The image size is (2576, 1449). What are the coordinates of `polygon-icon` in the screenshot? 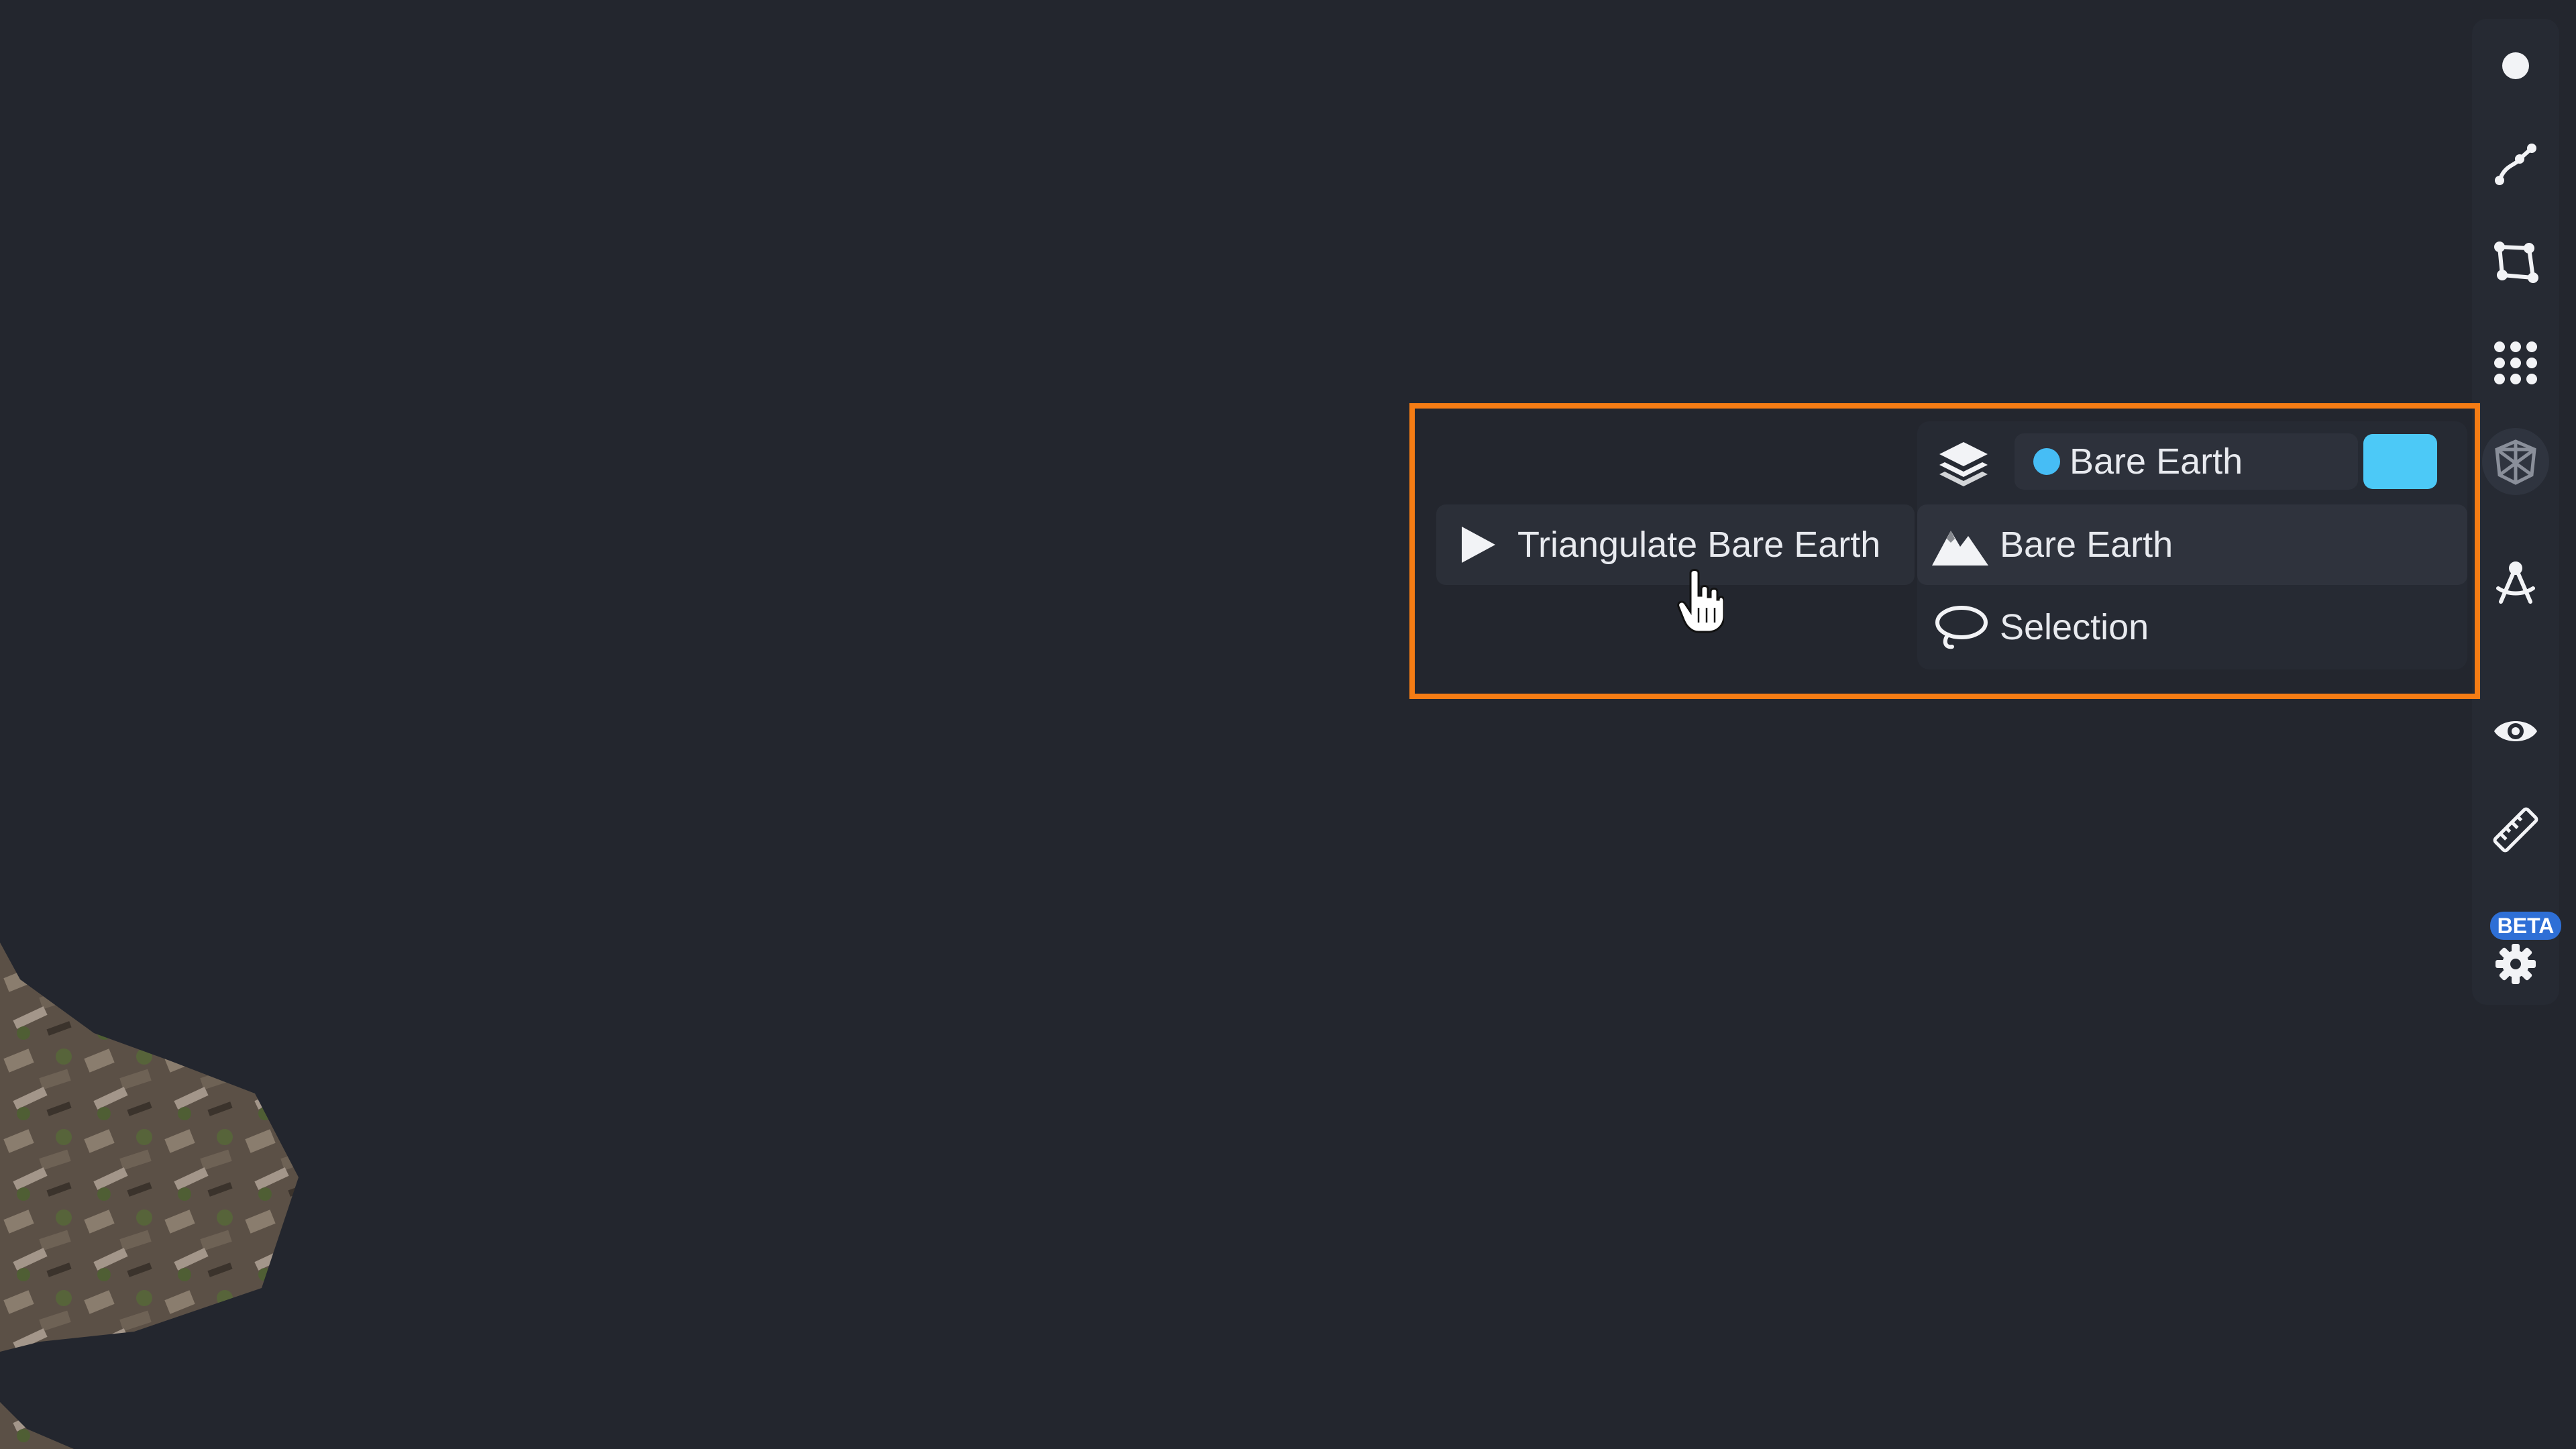 It's located at (2516, 262).